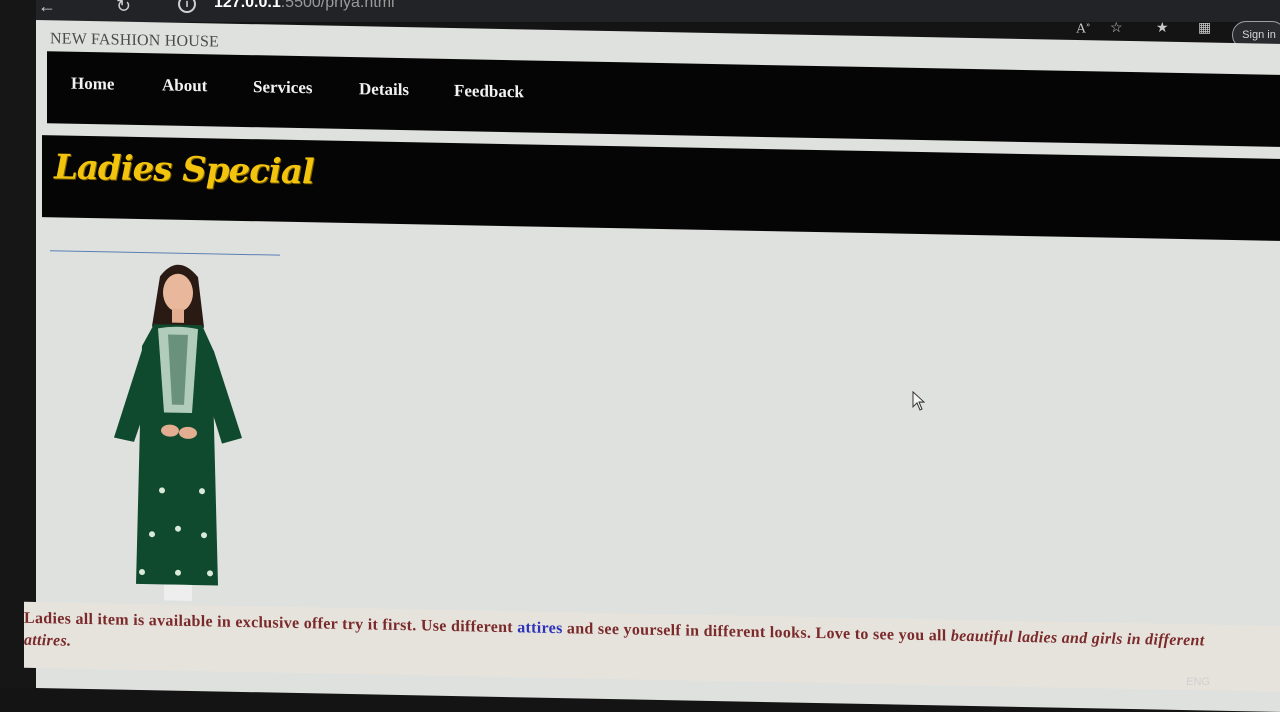 The image size is (1280, 712). What do you see at coordinates (1116, 28) in the screenshot?
I see `favorites-add-icon: ☆` at bounding box center [1116, 28].